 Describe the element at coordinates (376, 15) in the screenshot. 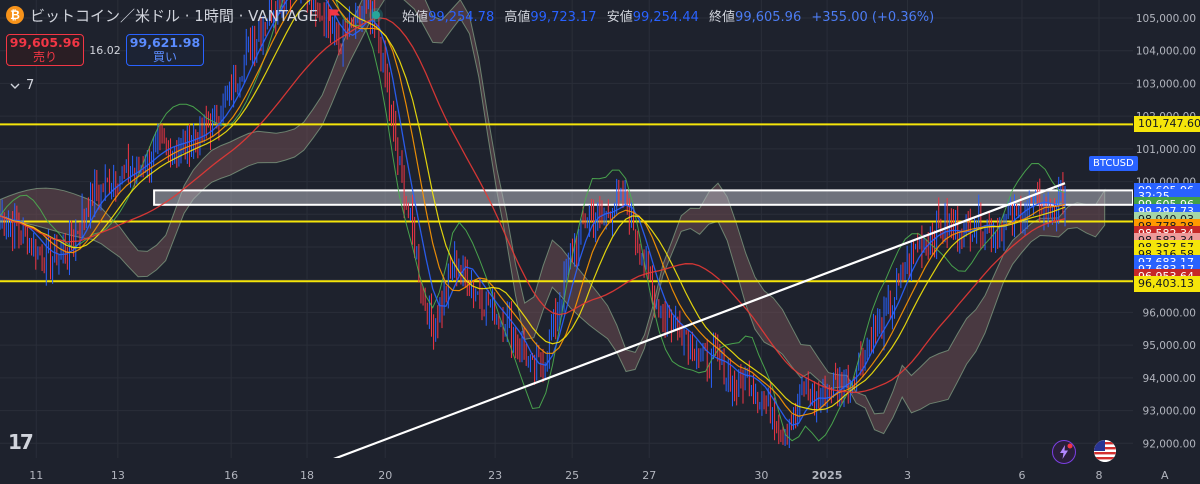

I see `market-status-icon` at that location.